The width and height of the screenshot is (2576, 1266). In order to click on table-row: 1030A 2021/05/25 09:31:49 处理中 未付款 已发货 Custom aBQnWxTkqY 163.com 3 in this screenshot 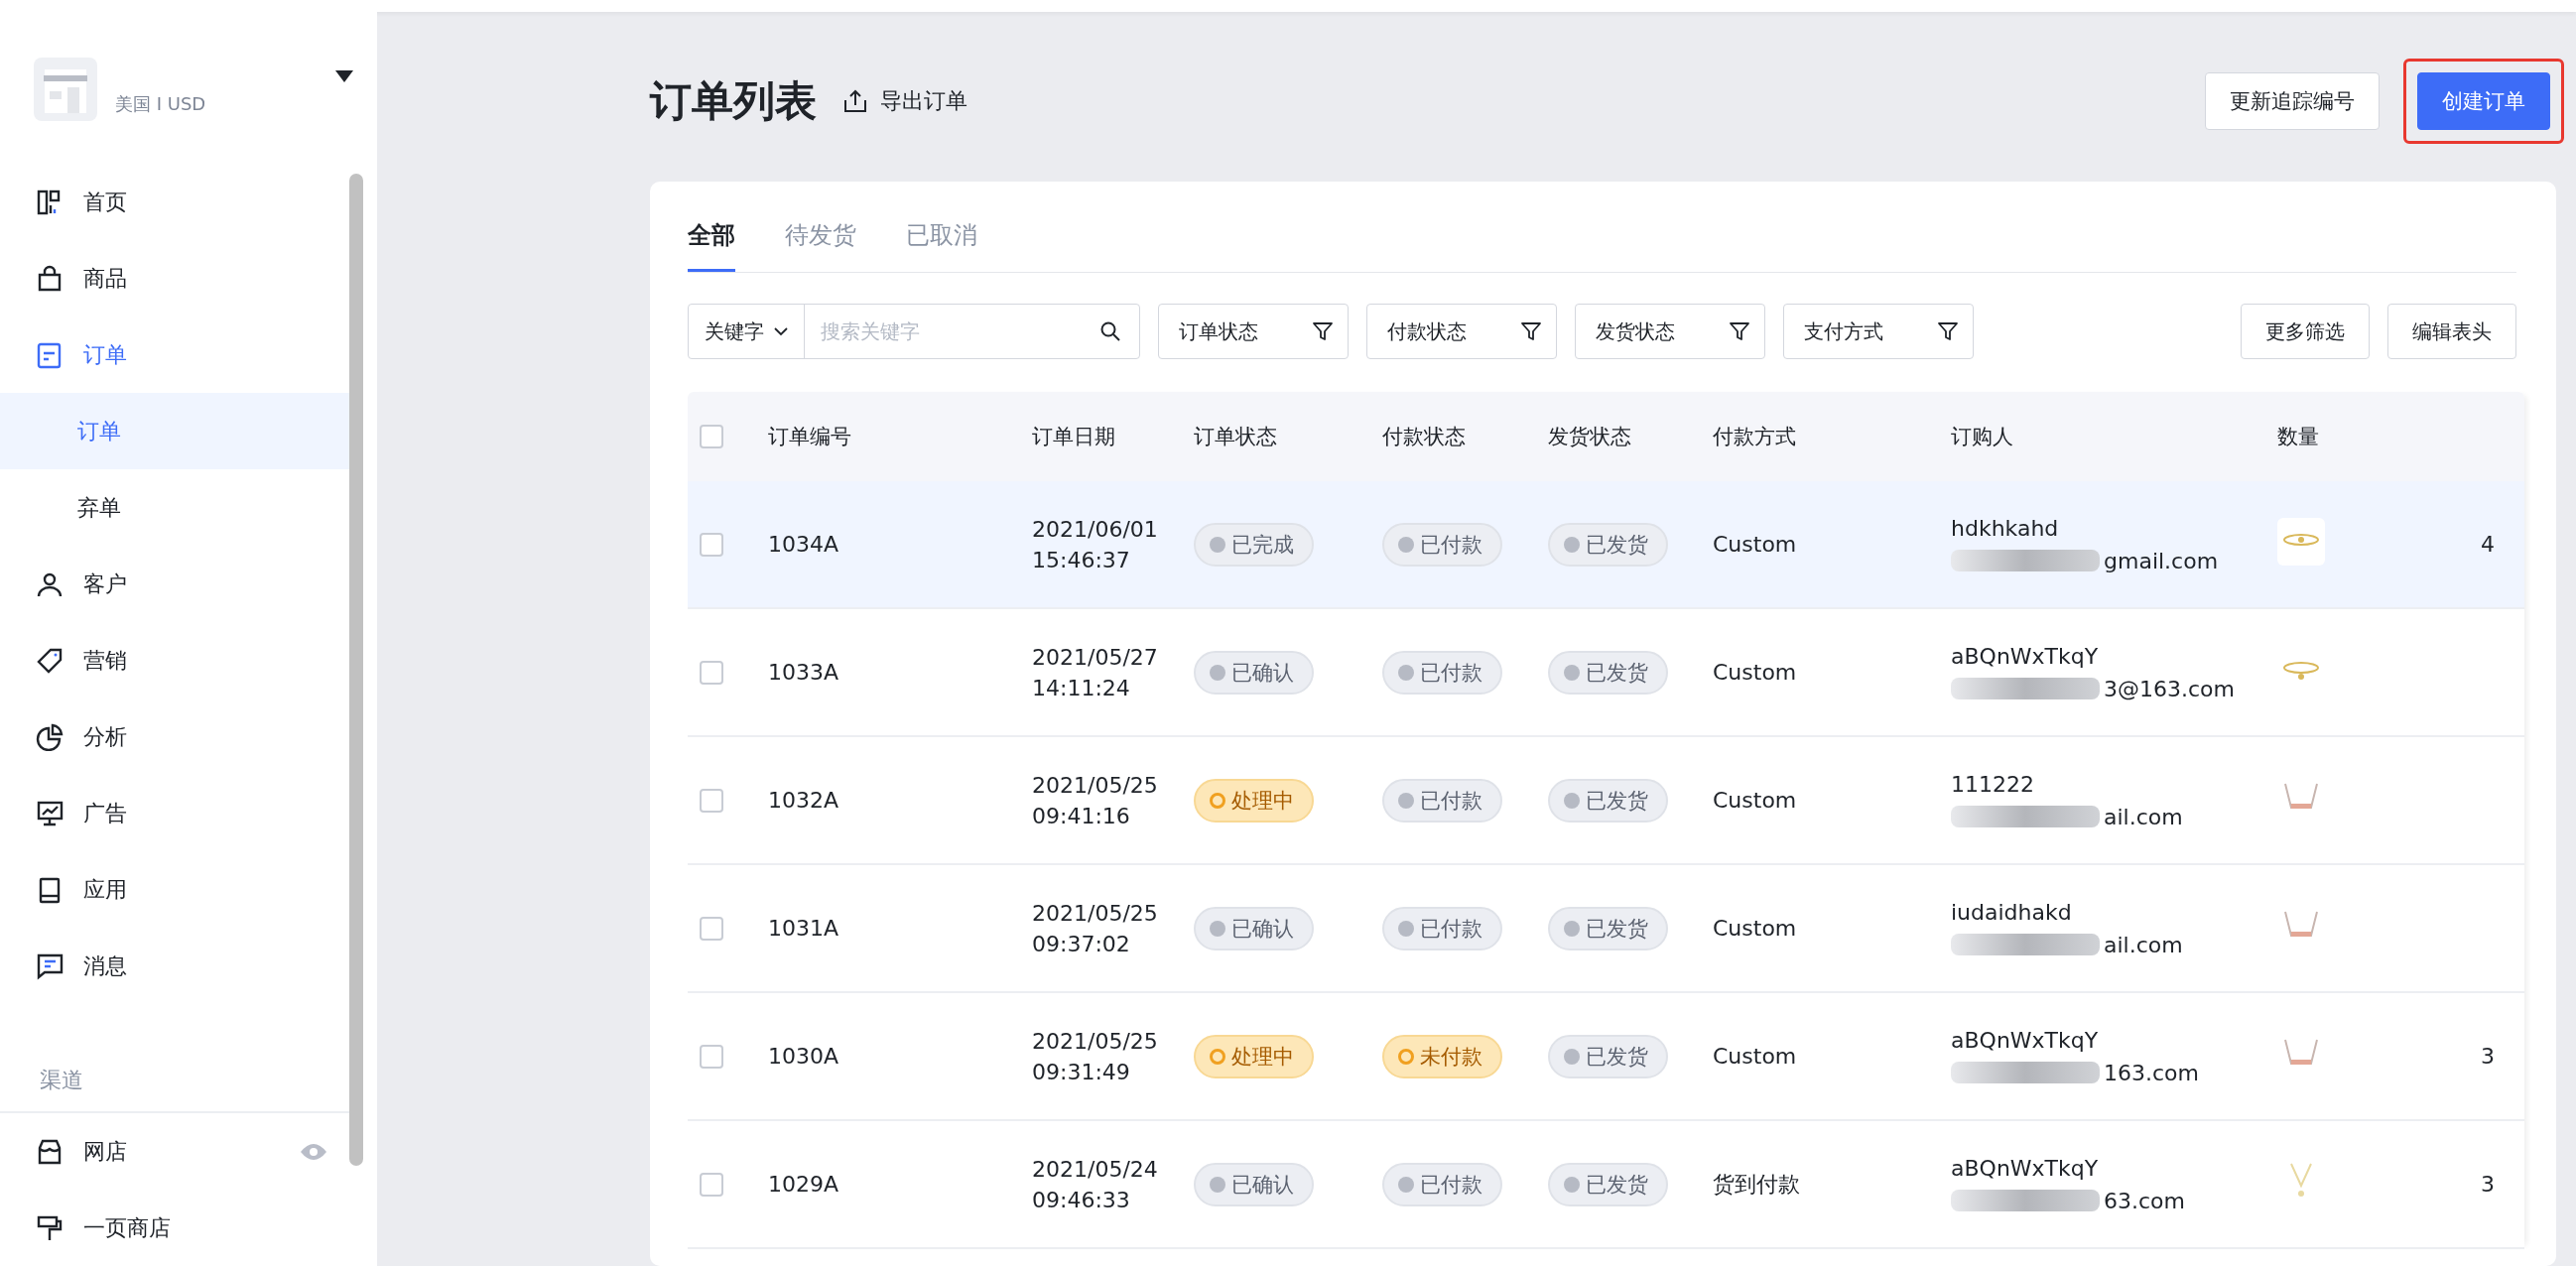, I will do `click(1606, 1057)`.